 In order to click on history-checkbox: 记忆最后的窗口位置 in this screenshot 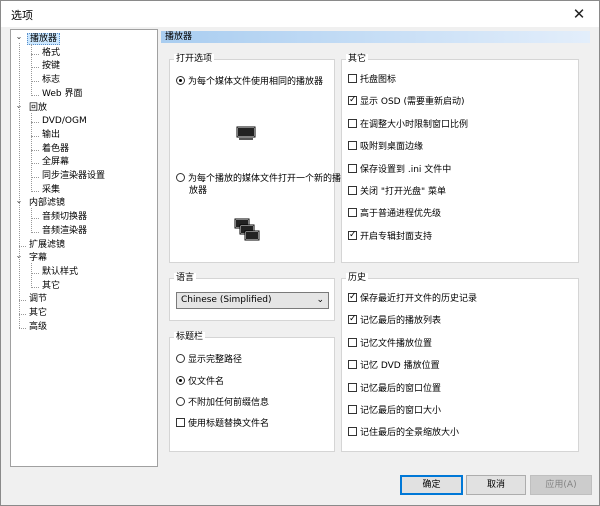, I will do `click(395, 388)`.